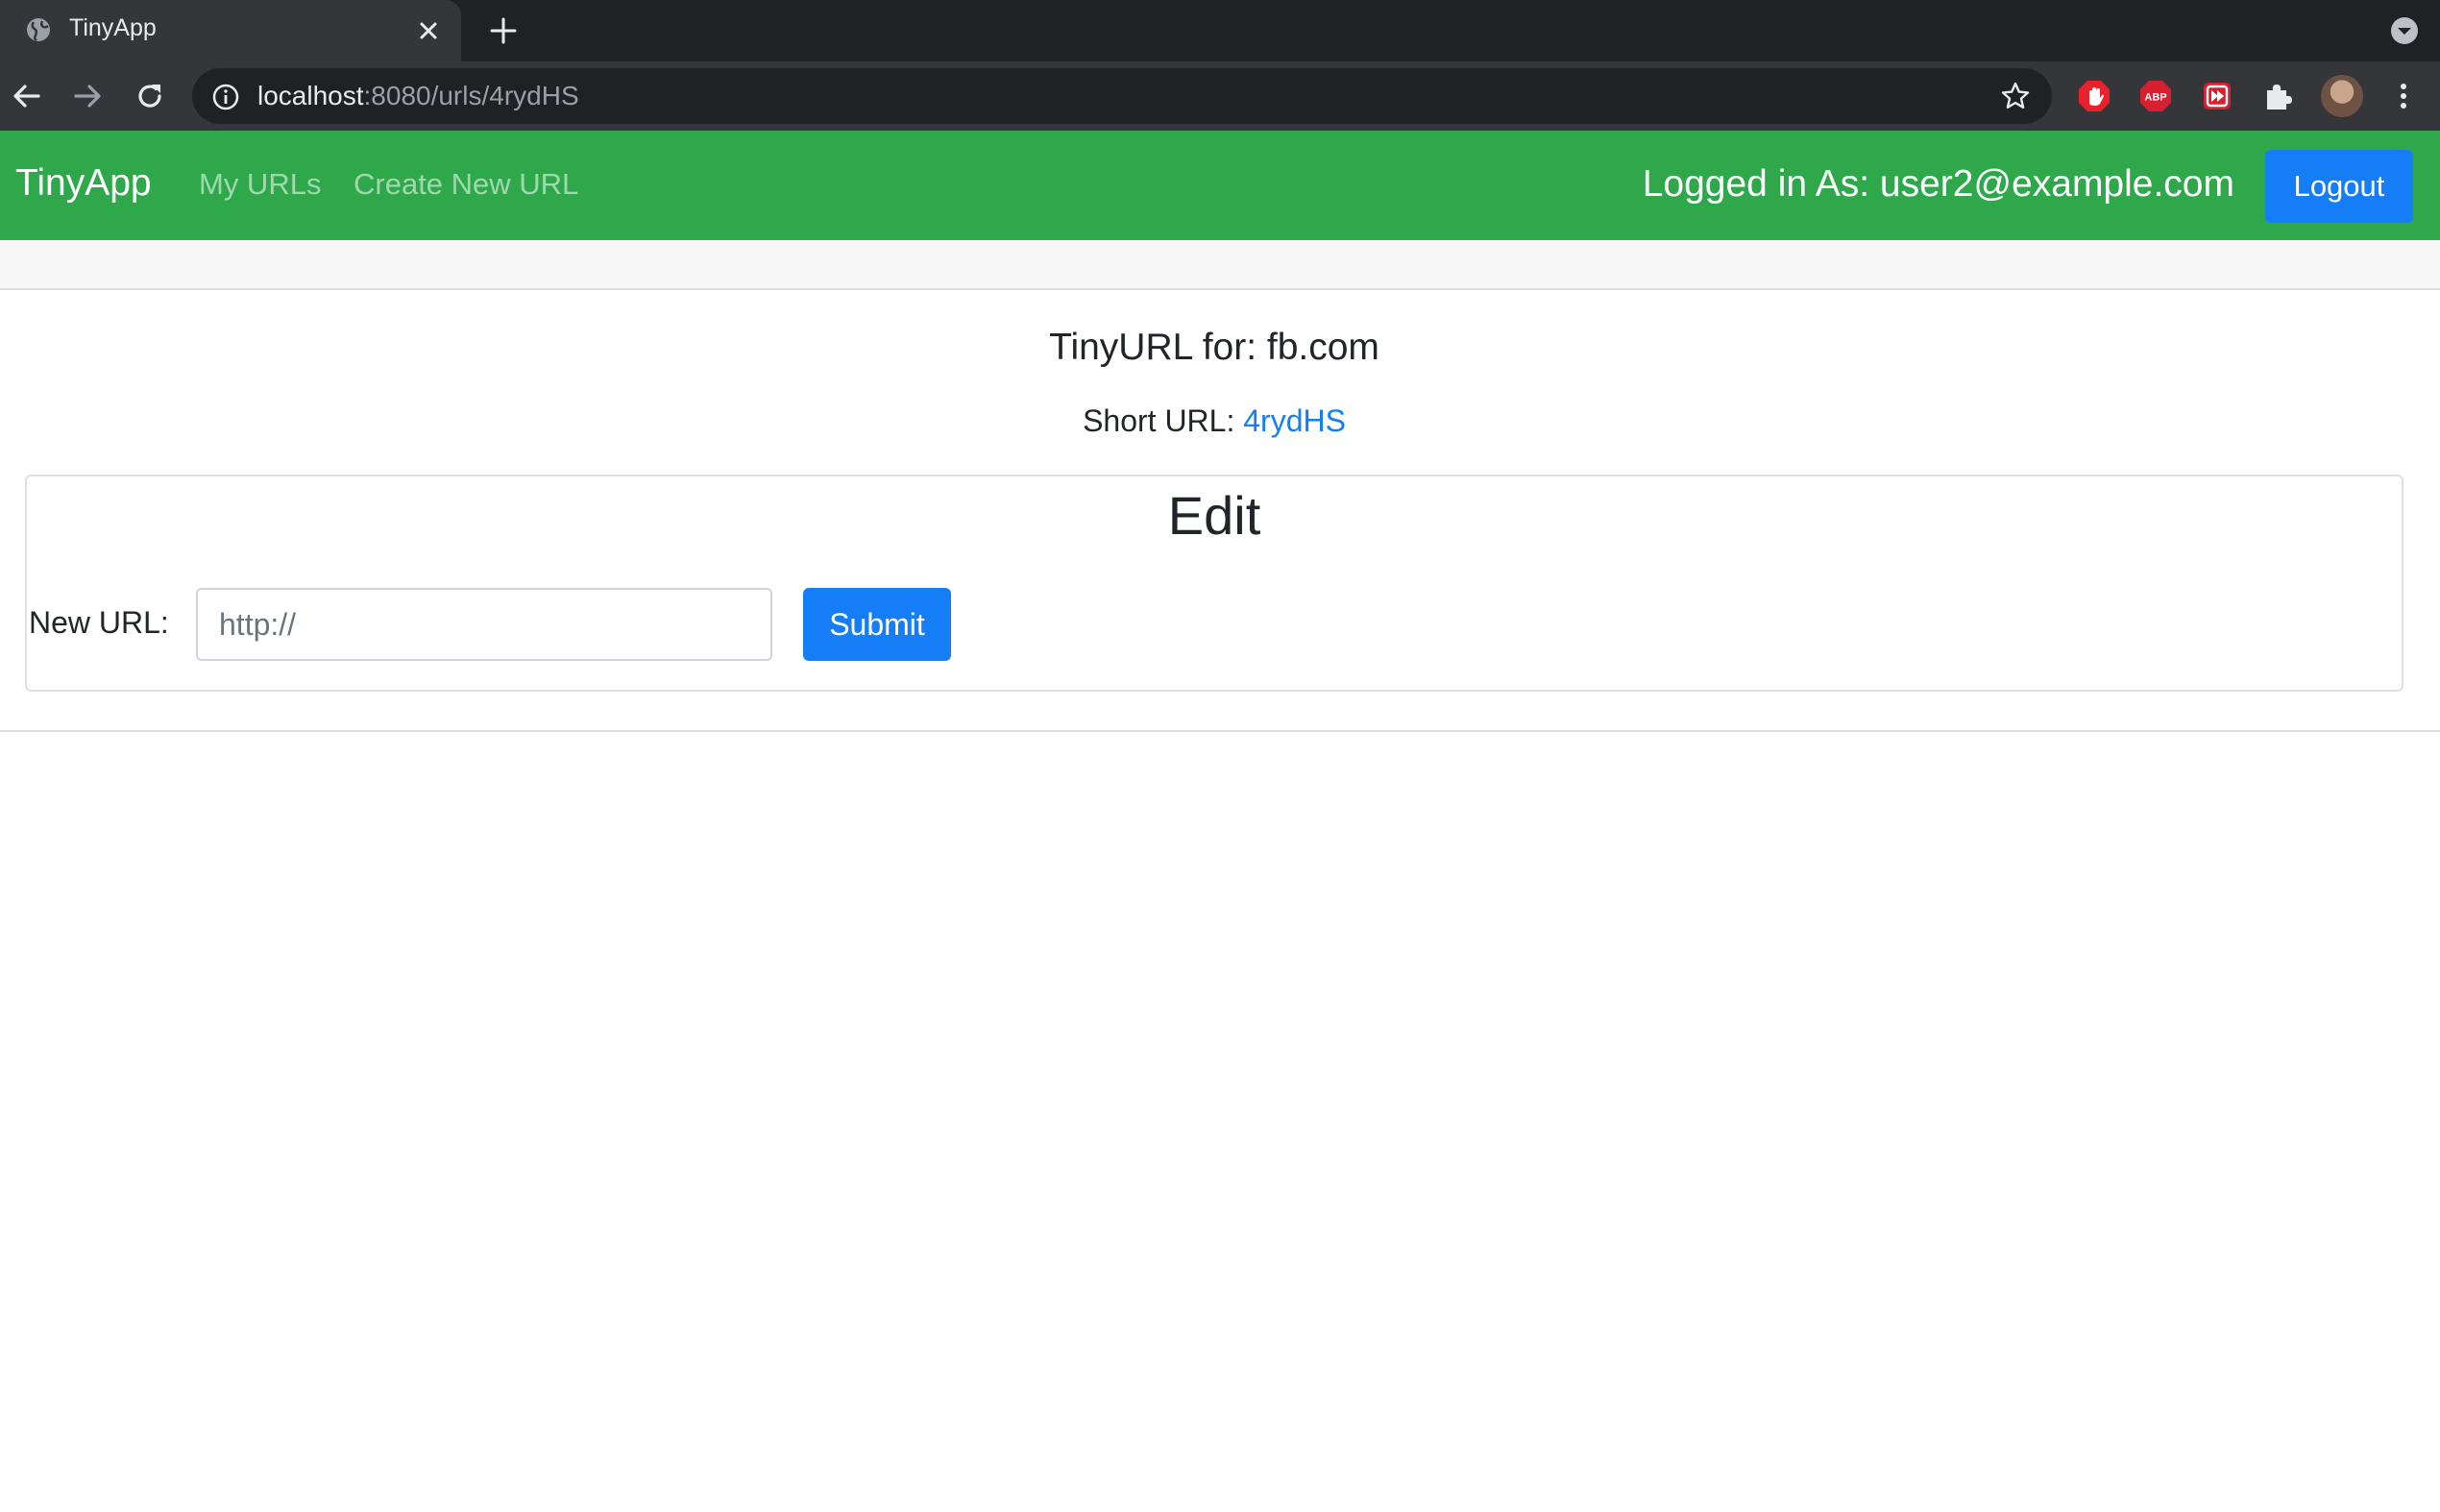 This screenshot has width=2440, height=1512. Describe the element at coordinates (2278, 96) in the screenshot. I see `puzzle-extensions-icon` at that location.